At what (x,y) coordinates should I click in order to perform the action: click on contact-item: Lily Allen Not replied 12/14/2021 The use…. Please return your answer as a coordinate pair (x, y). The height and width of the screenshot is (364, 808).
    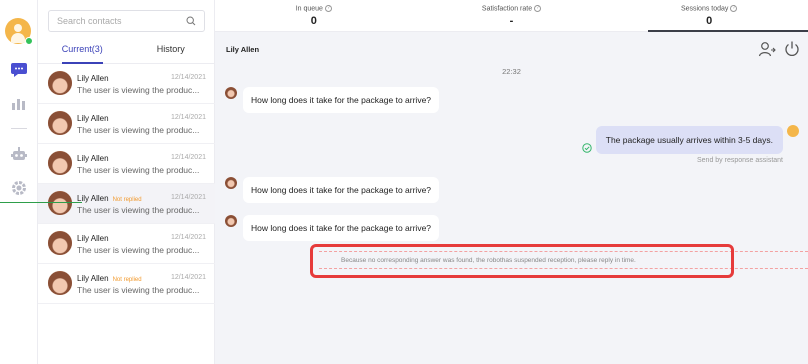
    Looking at the image, I should click on (126, 284).